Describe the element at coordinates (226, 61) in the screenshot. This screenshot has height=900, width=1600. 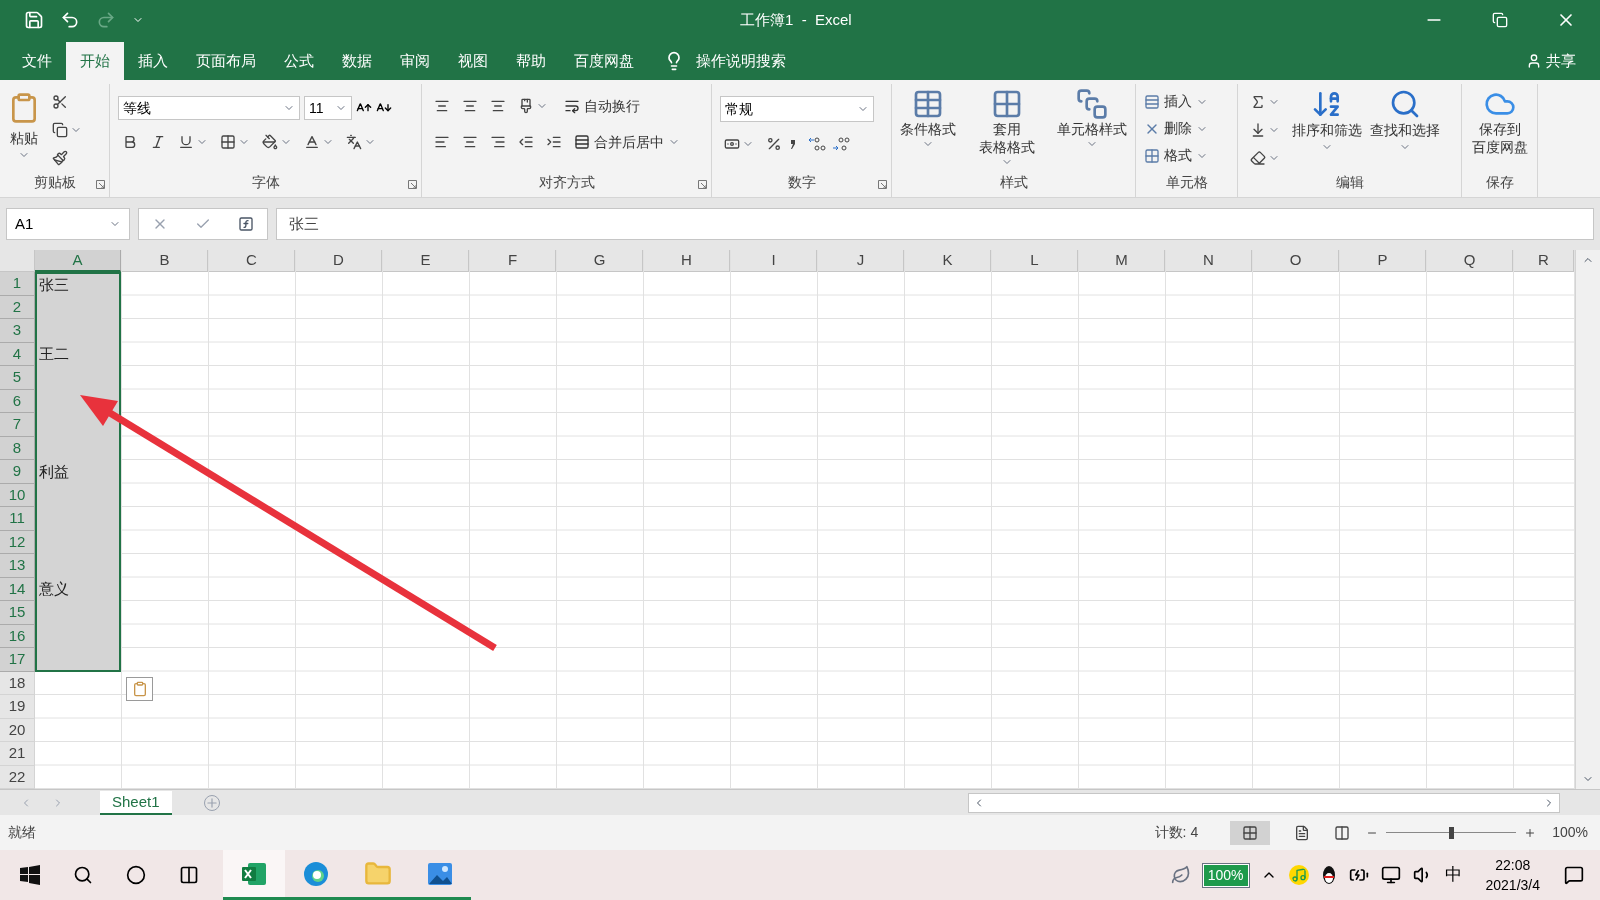
I see `ribbon-tab: 页面布局` at that location.